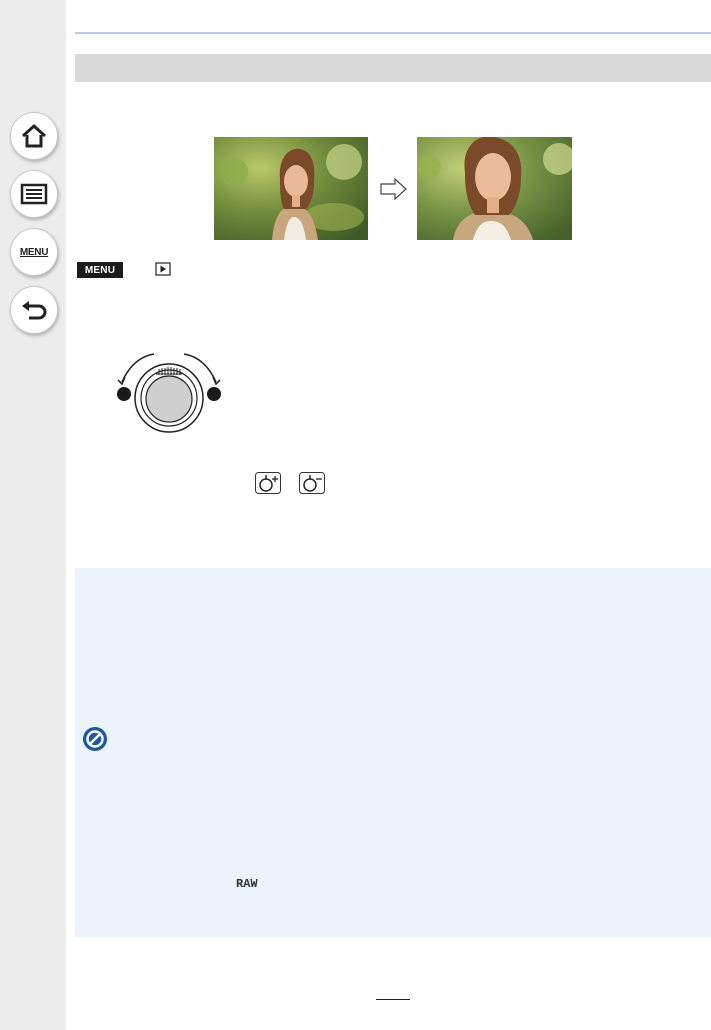 Image resolution: width=711 pixels, height=1030 pixels. I want to click on menu-badge: MENU, so click(100, 270).